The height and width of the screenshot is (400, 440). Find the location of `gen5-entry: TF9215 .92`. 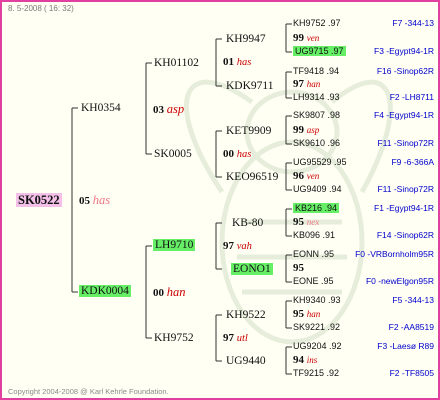

gen5-entry: TF9215 .92 is located at coordinates (316, 373).